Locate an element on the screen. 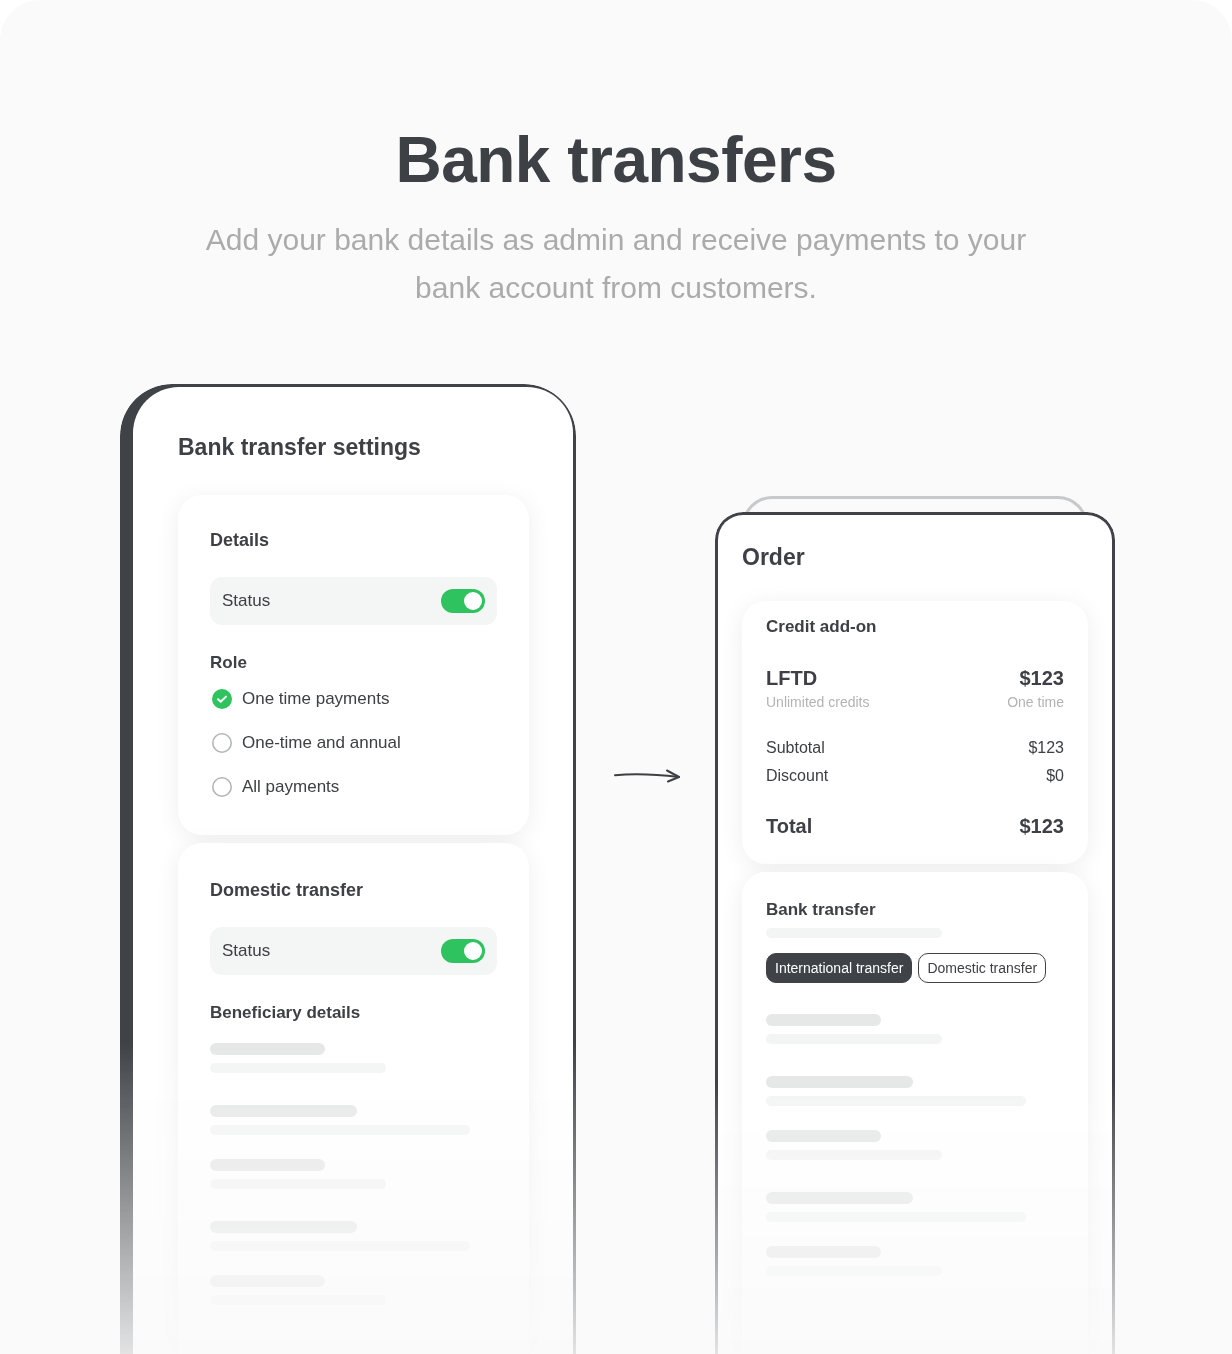 This screenshot has height=1354, width=1232. product-price: $123 is located at coordinates (1041, 678).